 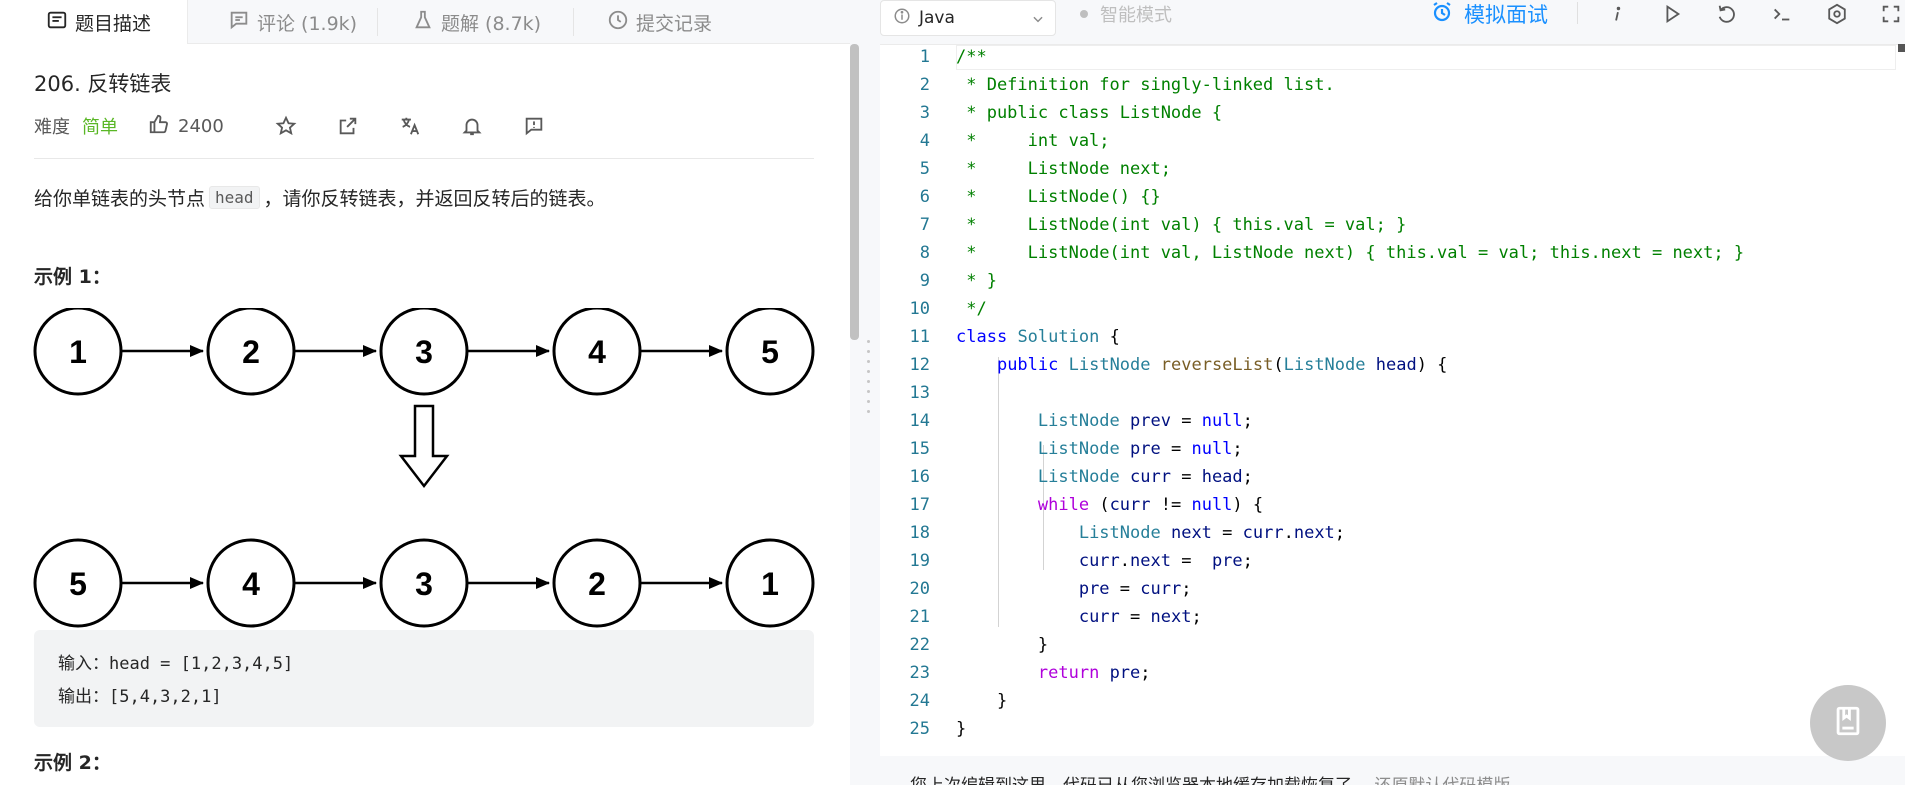 I want to click on example-input: 输入：head = [1,2,3,4,5], so click(x=176, y=664).